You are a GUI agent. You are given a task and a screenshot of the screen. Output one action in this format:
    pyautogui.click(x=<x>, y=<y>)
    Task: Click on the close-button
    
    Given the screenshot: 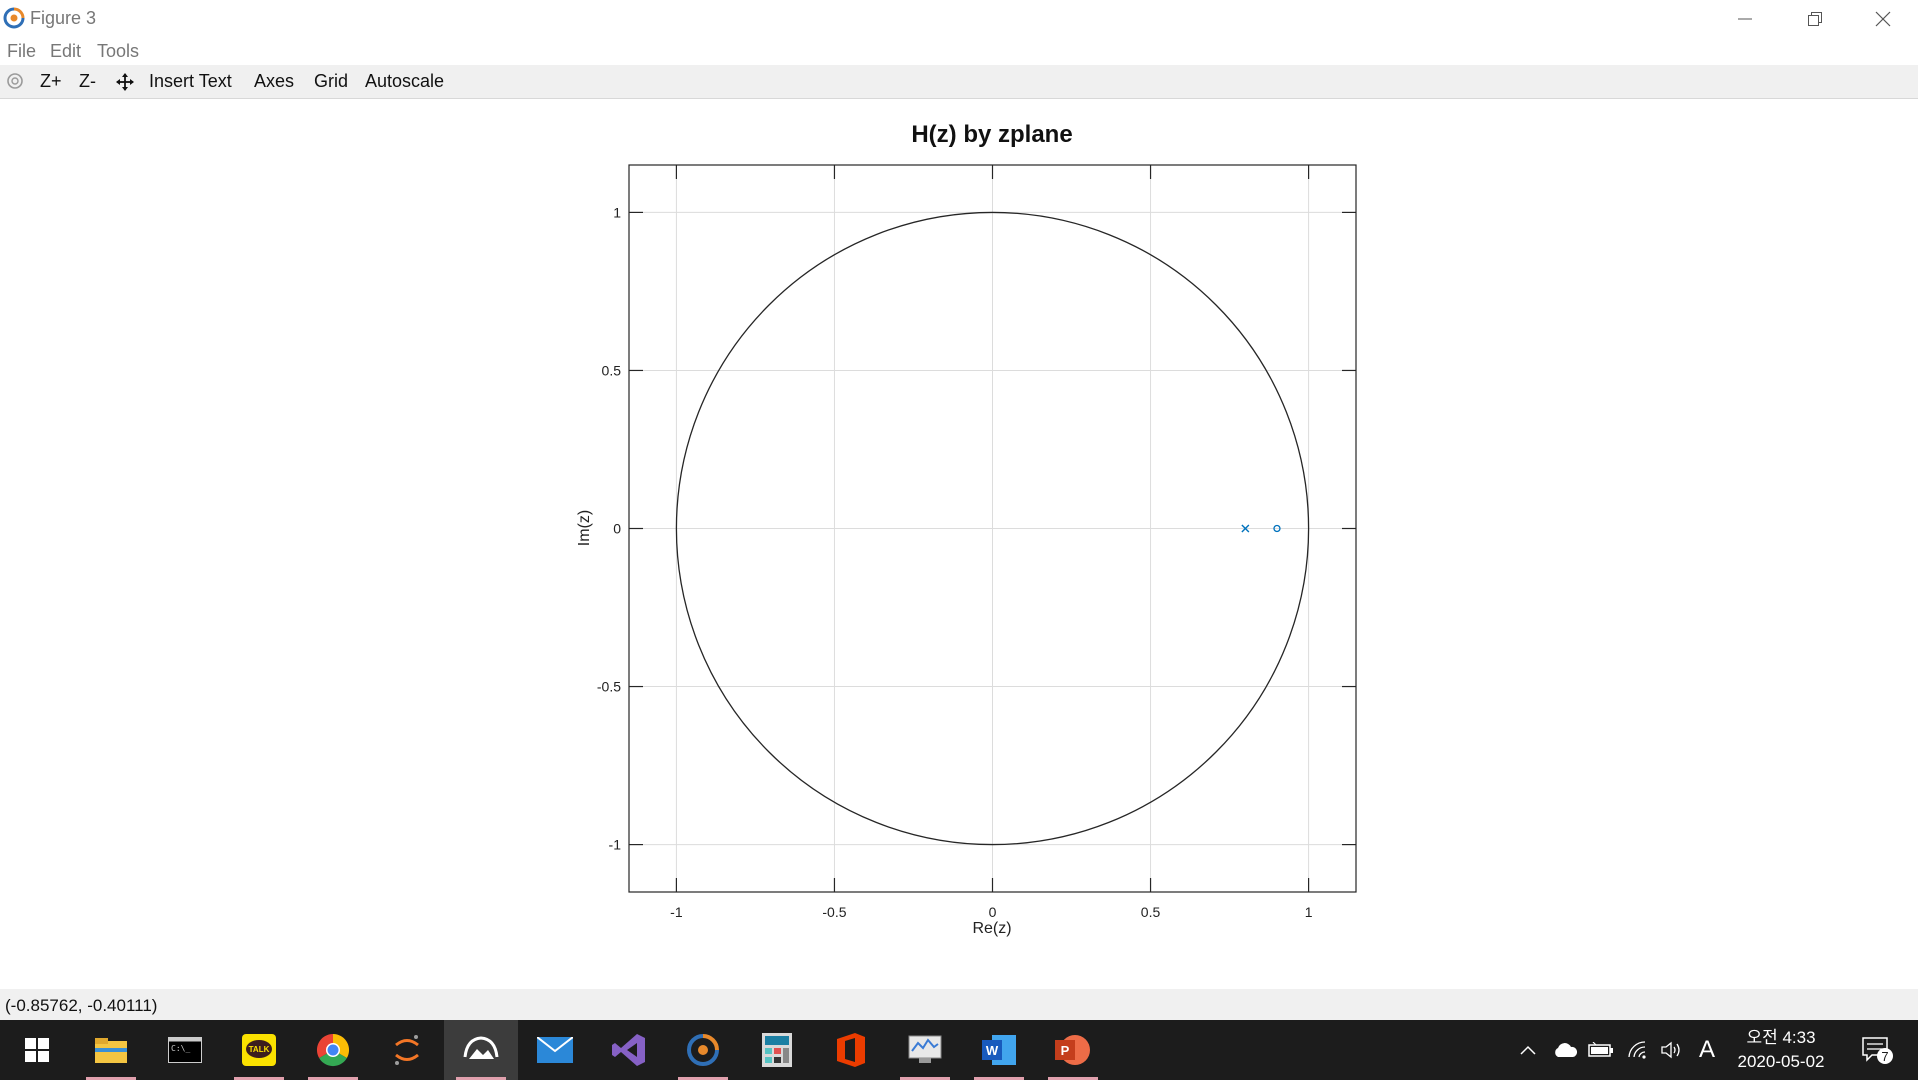 What is the action you would take?
    pyautogui.click(x=1883, y=18)
    